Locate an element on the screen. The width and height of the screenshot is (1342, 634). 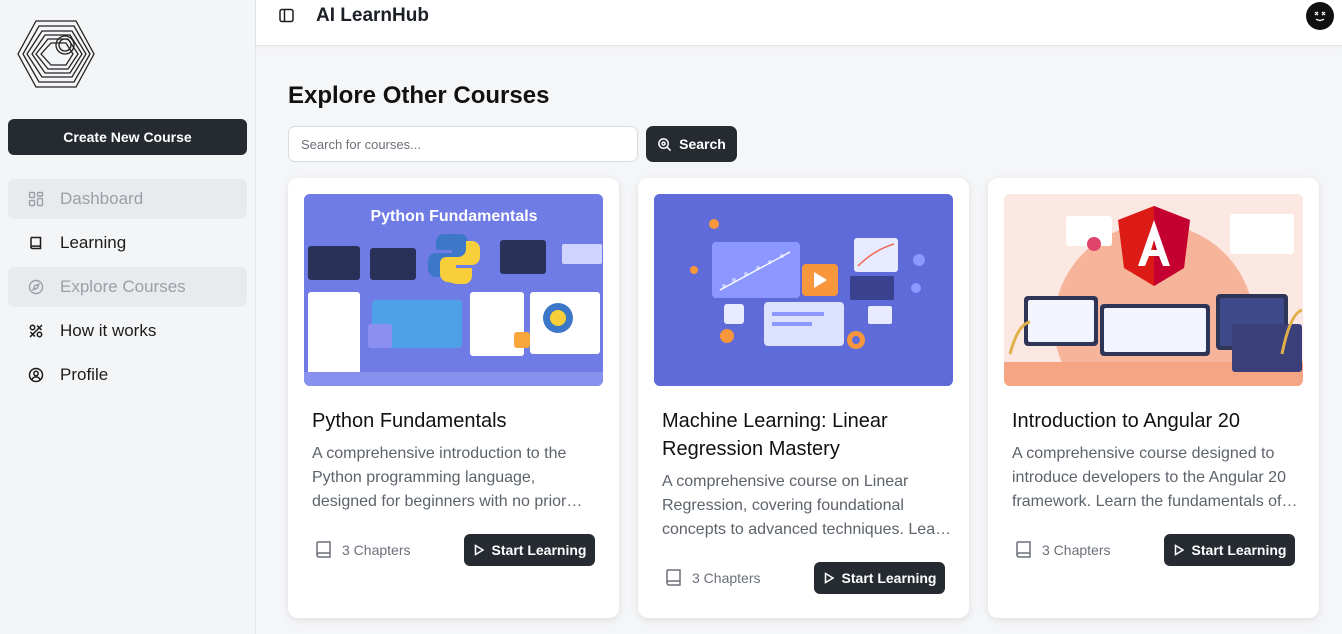
create-new-course-button: Create New Course is located at coordinates (127, 137).